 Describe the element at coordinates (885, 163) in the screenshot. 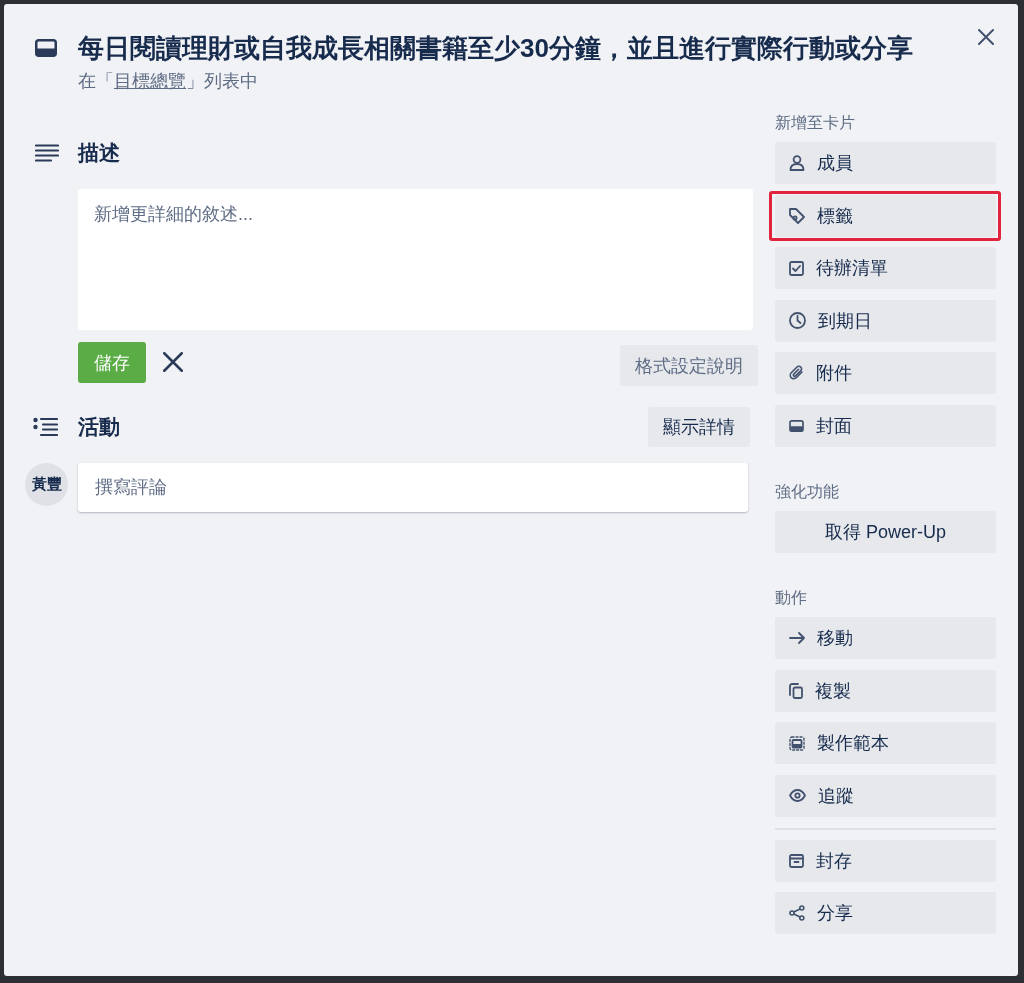

I see `sidebar-button: 成員` at that location.